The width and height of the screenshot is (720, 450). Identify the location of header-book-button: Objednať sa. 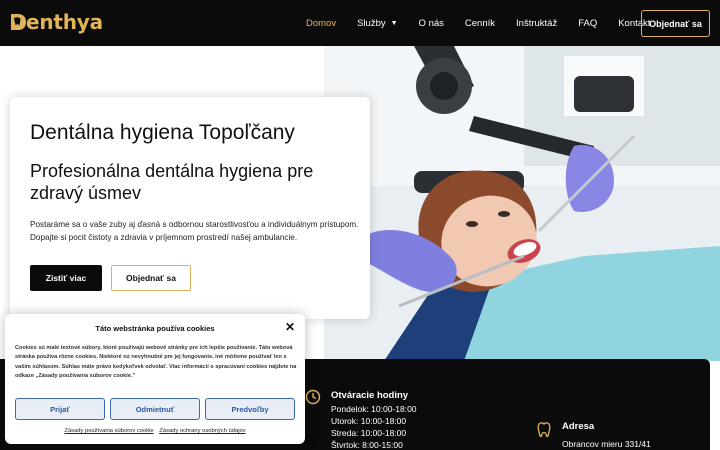
(675, 23).